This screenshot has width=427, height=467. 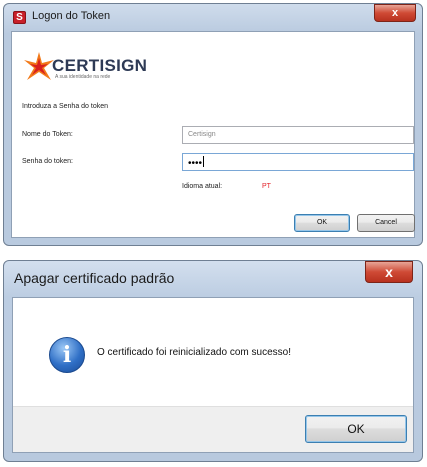 I want to click on certisign-logo: CERTISIGN A sua identidade na rede, so click(x=84, y=68).